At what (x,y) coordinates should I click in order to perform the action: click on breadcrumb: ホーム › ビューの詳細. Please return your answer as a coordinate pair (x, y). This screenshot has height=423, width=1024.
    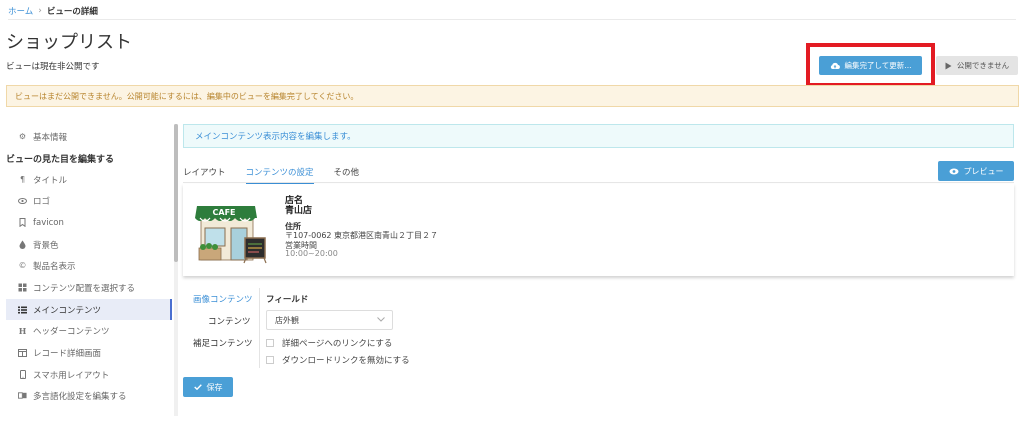
    Looking at the image, I should click on (53, 11).